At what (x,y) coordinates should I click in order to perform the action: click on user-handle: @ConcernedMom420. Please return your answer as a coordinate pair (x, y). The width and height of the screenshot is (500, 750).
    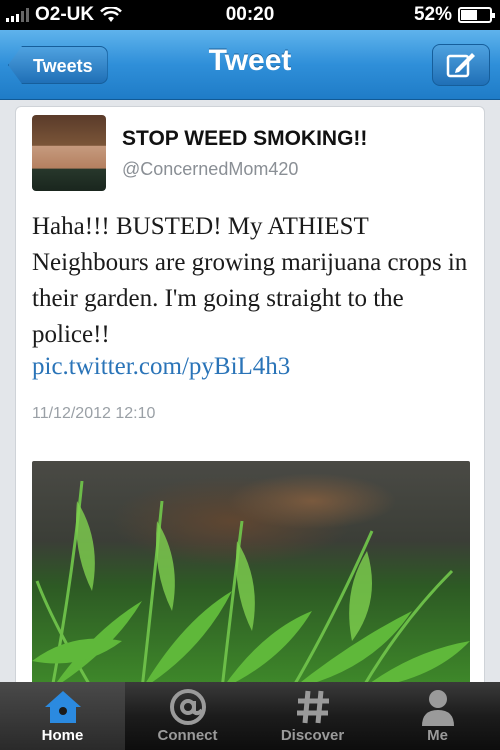
    Looking at the image, I should click on (210, 169).